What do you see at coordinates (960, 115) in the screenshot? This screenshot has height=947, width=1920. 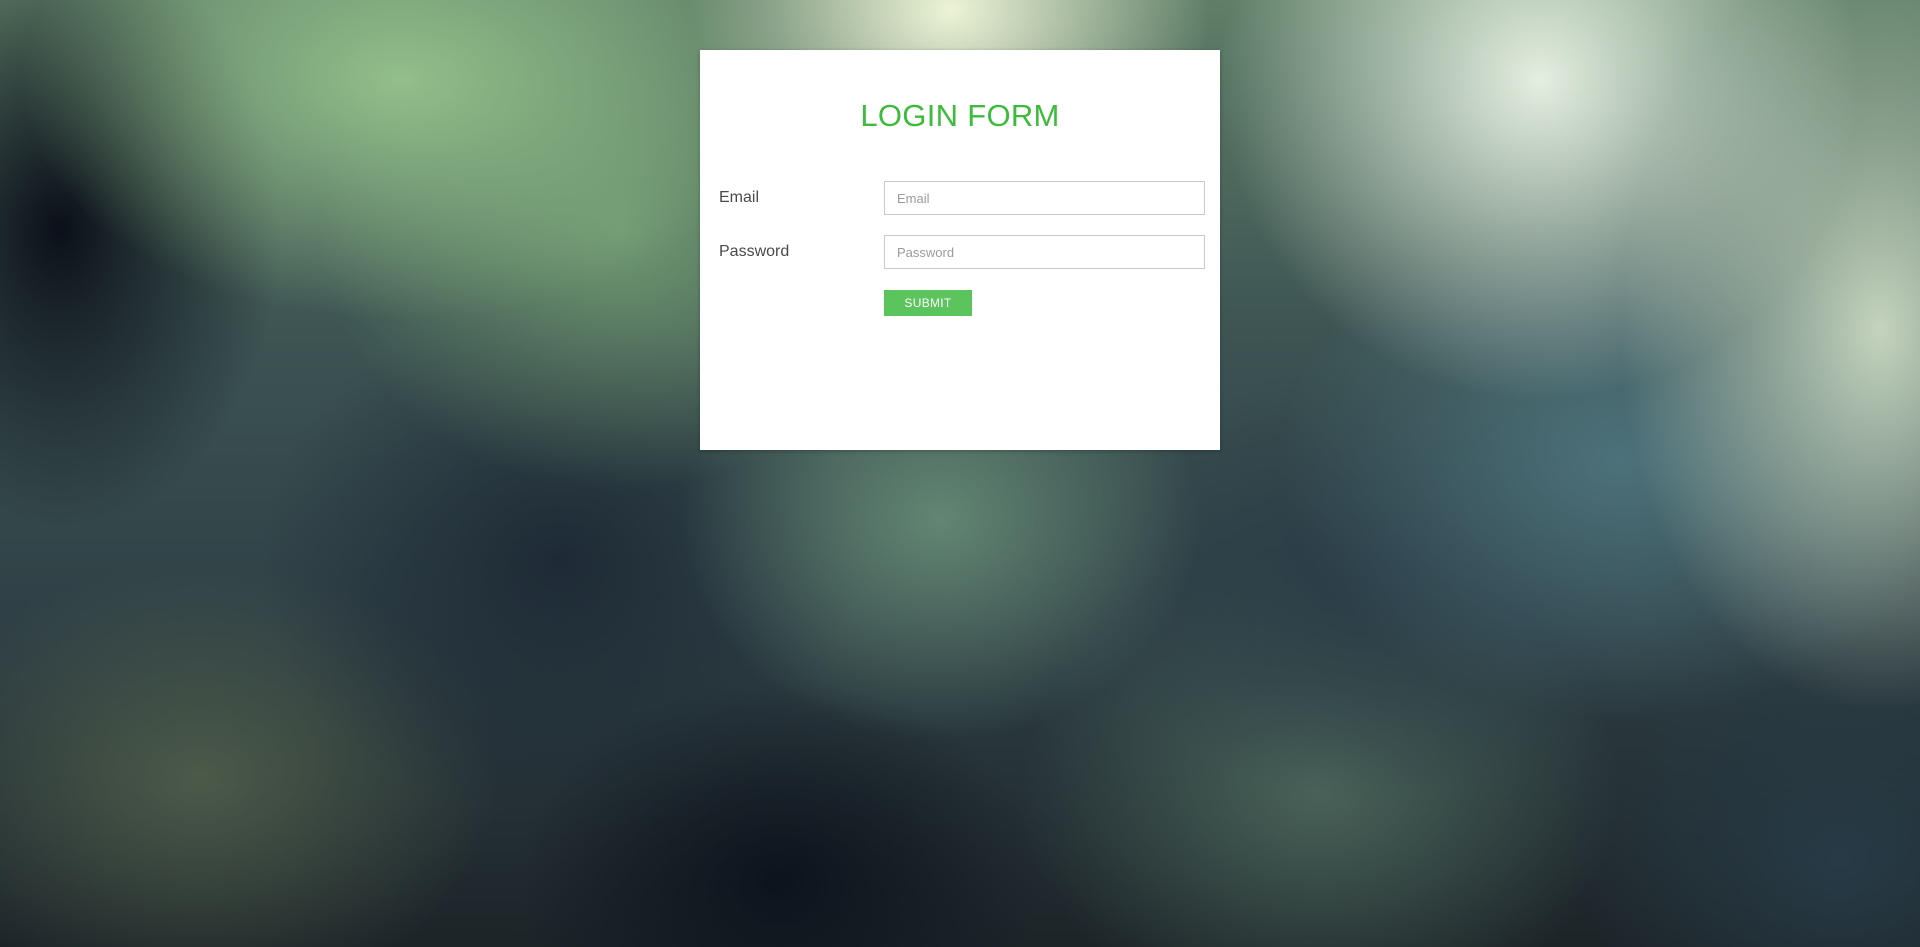 I see `form-title: LOGIN FORM` at bounding box center [960, 115].